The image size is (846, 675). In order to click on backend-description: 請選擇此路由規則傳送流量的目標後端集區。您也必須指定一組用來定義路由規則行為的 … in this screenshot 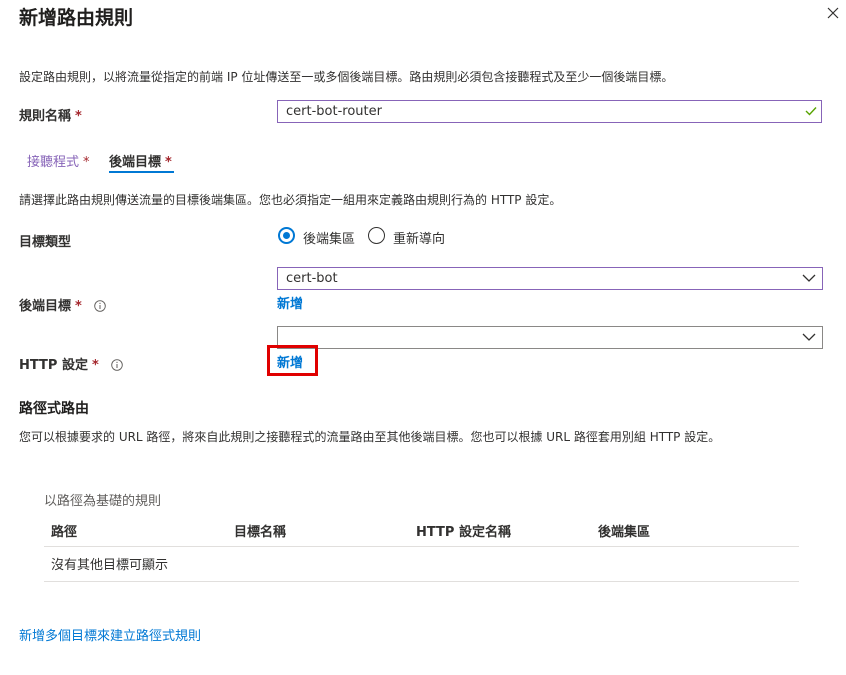, I will do `click(290, 200)`.